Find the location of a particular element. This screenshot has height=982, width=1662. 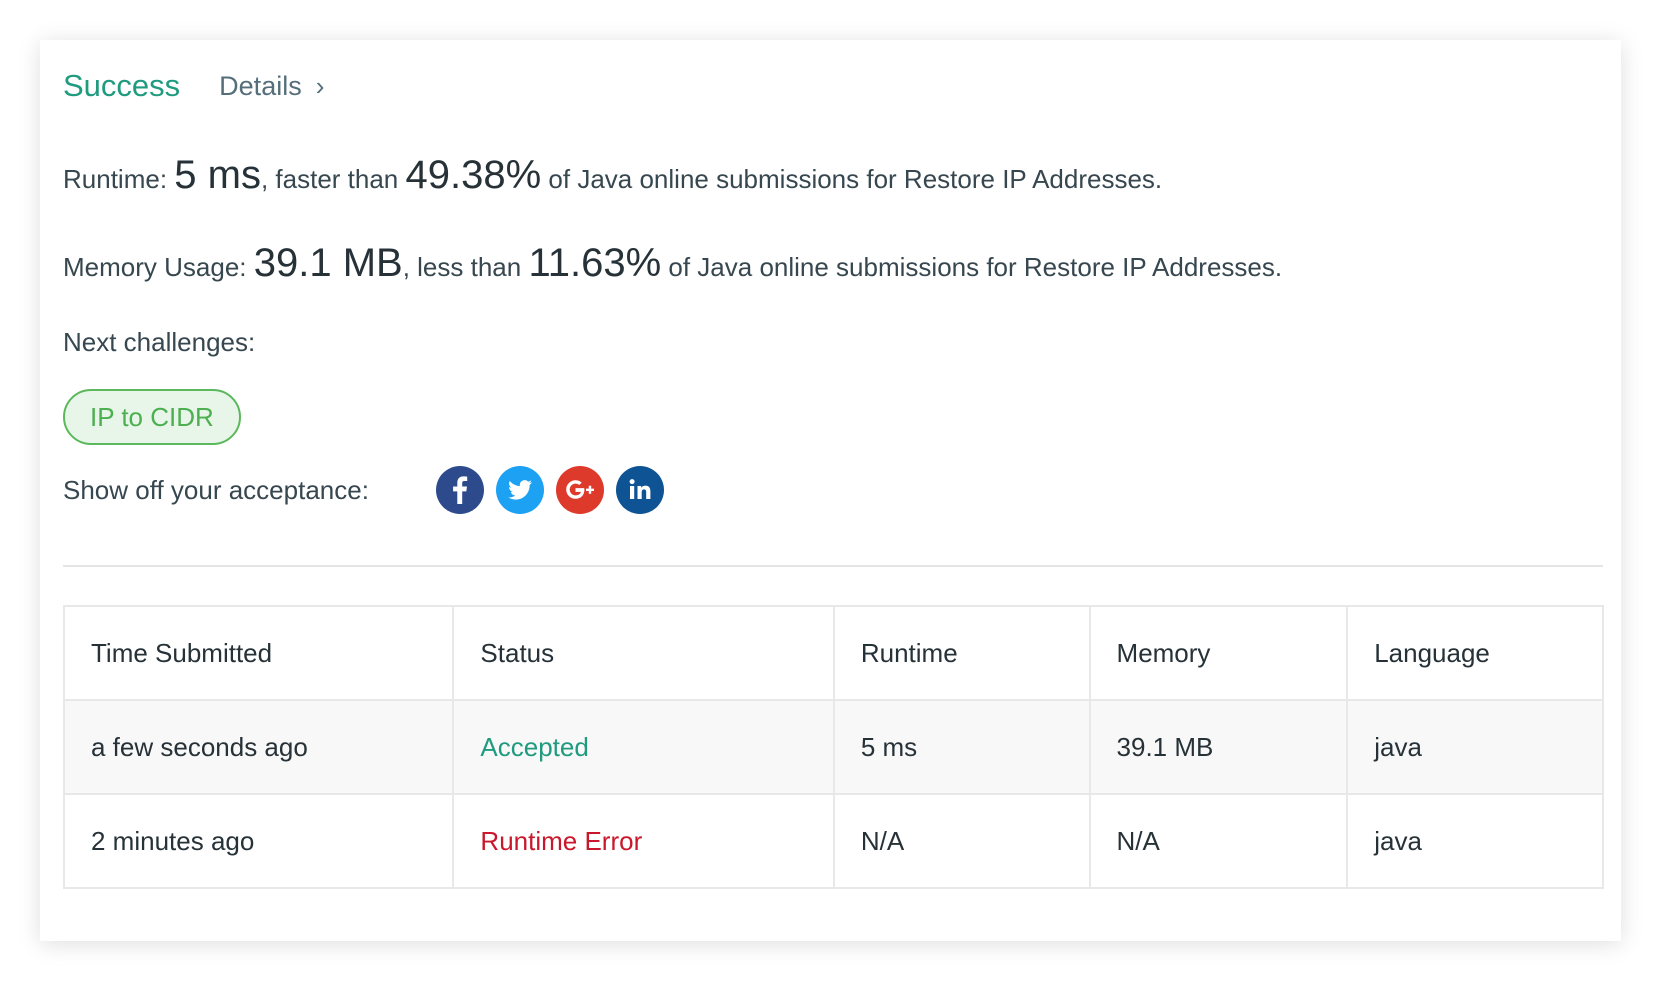

cell-memory: 39.1 MB is located at coordinates (1218, 747).